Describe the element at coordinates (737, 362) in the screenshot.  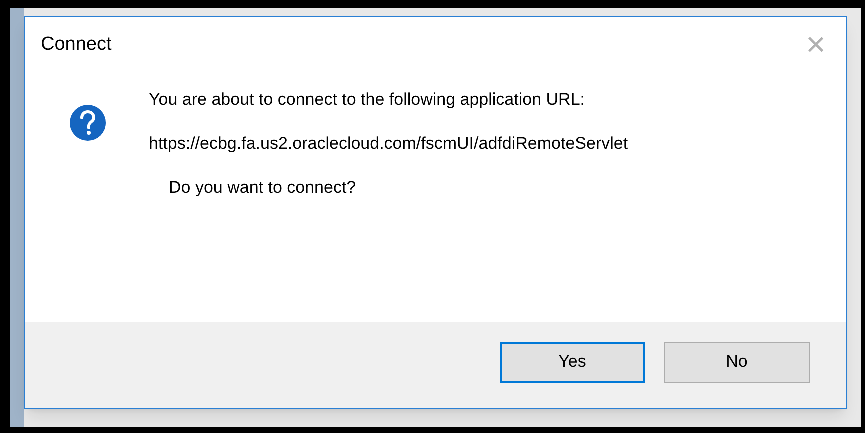
I see `dialog-button: No` at that location.